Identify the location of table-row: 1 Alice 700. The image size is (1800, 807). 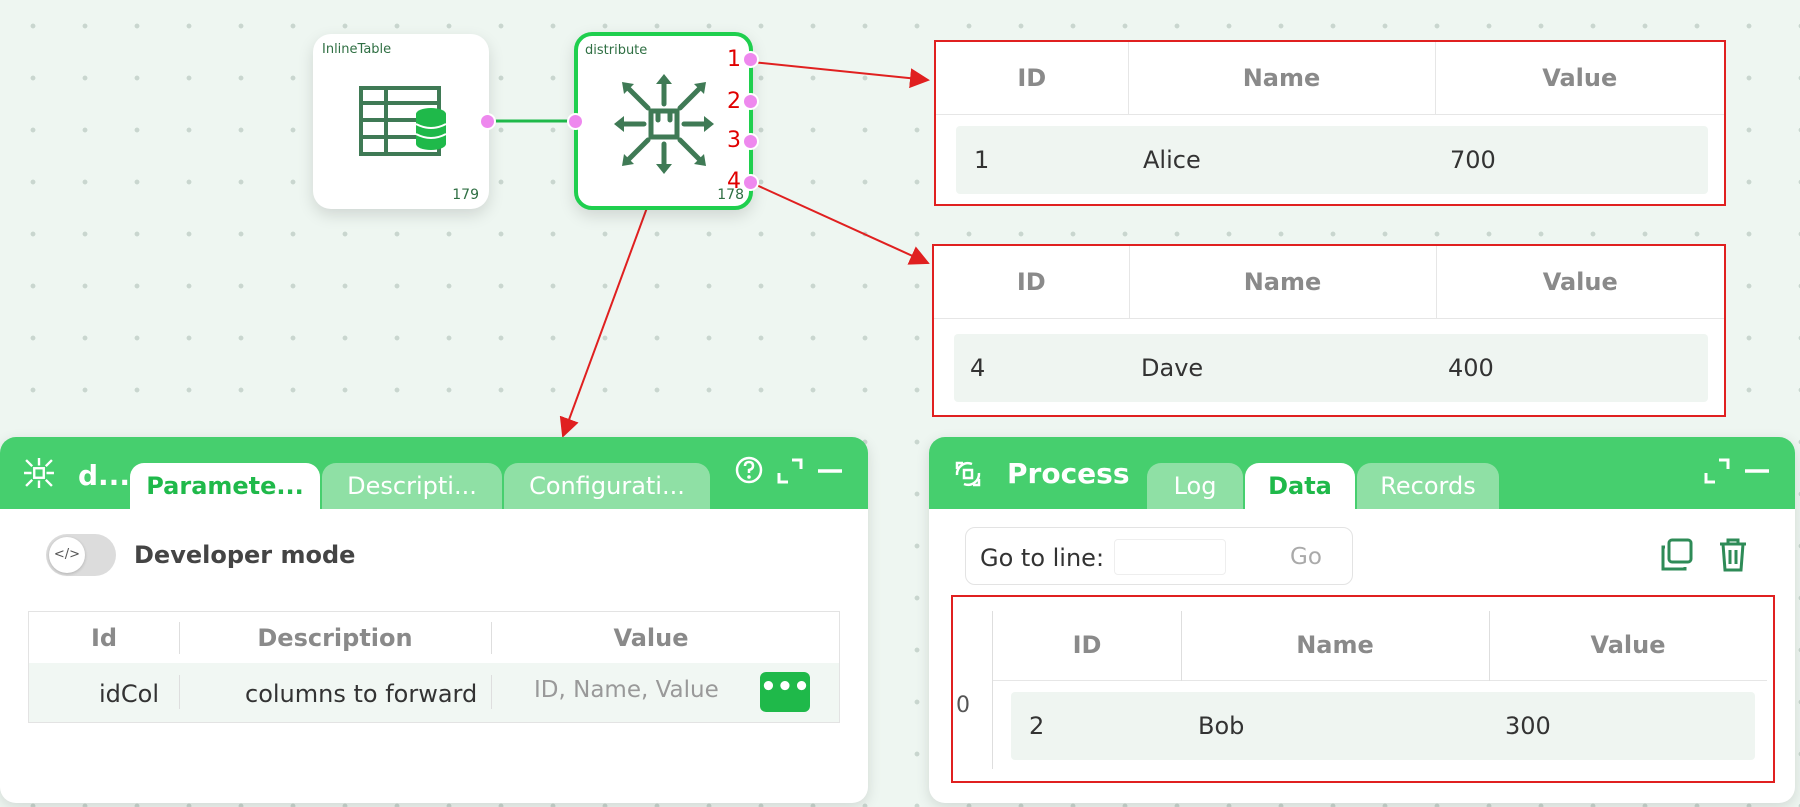
(1332, 160).